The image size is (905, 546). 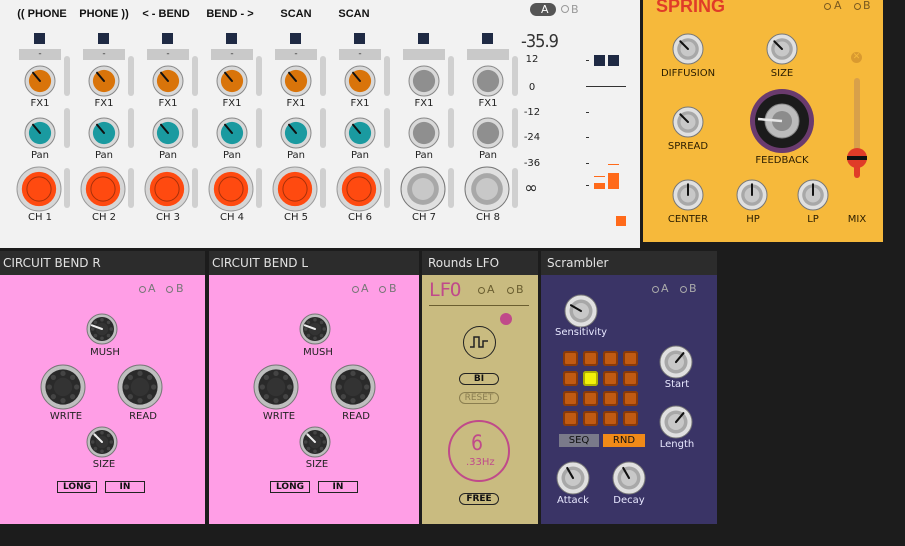 What do you see at coordinates (168, 54) in the screenshot?
I see `ch3-input-select: -` at bounding box center [168, 54].